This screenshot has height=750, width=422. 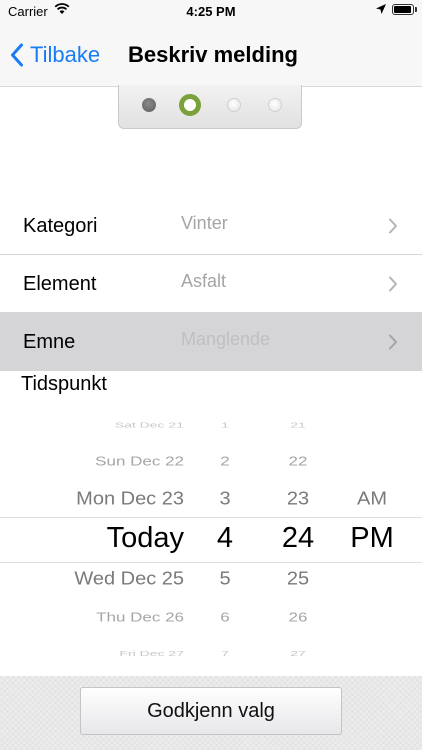 I want to click on row-label: Emne, so click(x=49, y=342).